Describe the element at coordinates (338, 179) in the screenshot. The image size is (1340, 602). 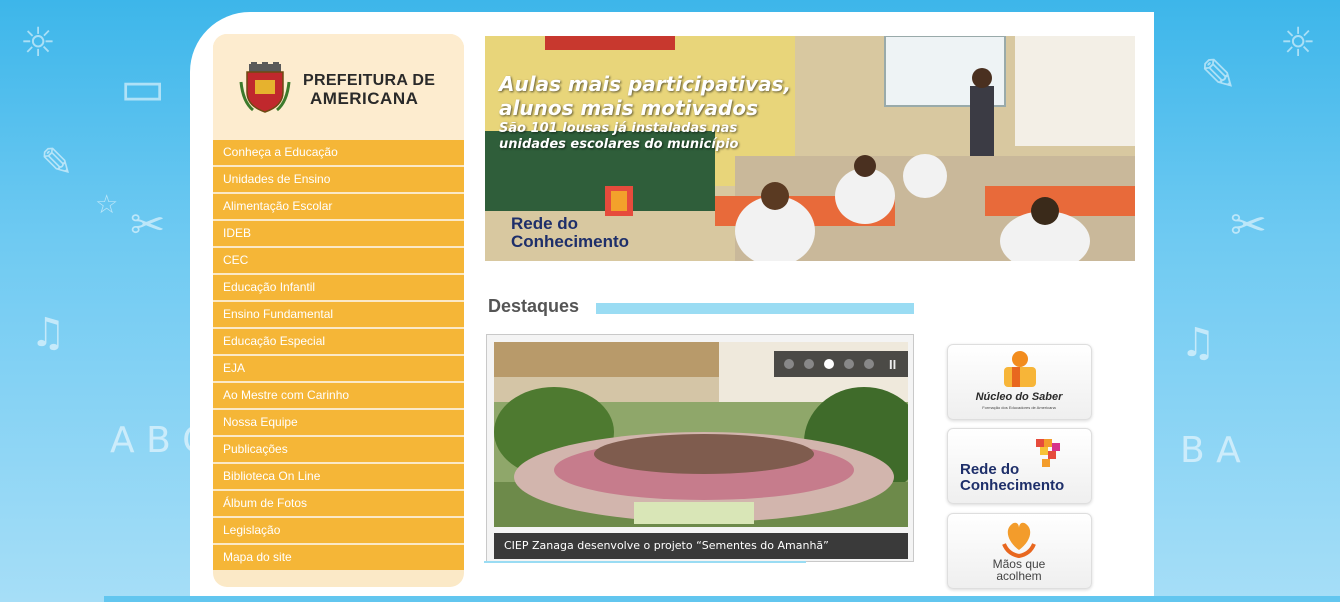
I see `menu-item-unidades-ensino: Unidades de Ensino` at that location.